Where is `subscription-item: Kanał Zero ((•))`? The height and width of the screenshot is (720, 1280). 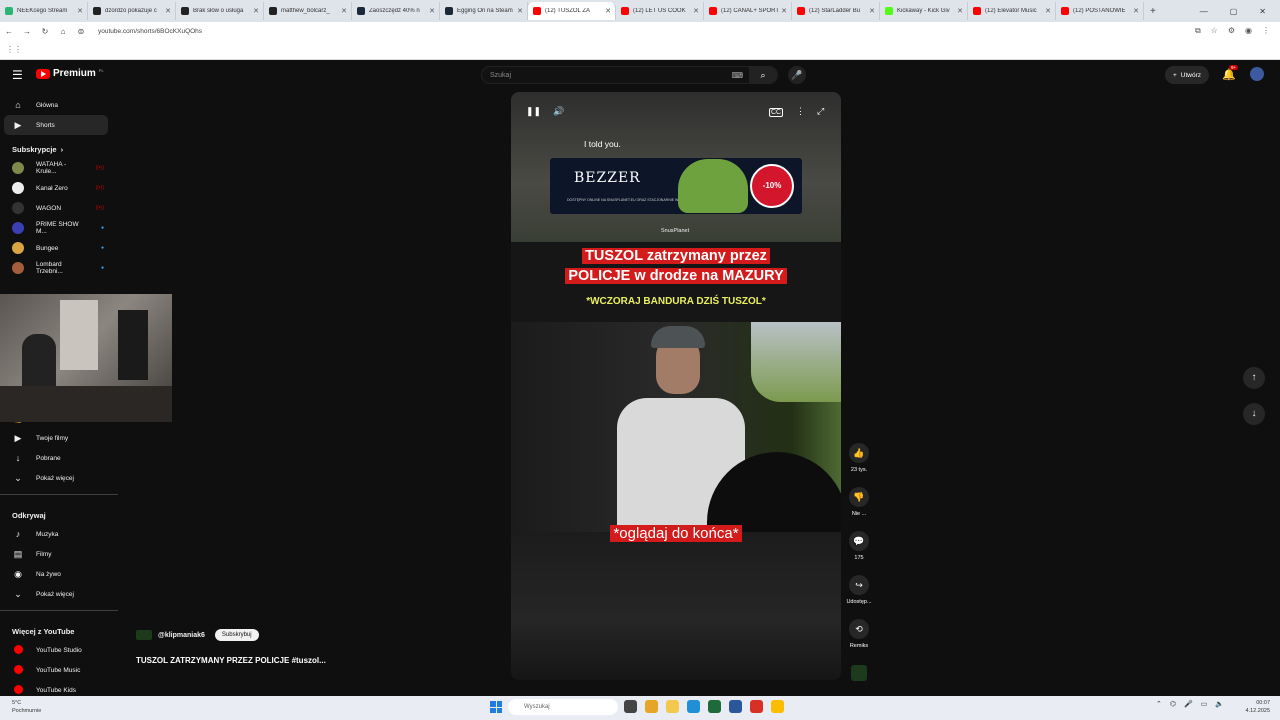 subscription-item: Kanał Zero ((•)) is located at coordinates (59, 188).